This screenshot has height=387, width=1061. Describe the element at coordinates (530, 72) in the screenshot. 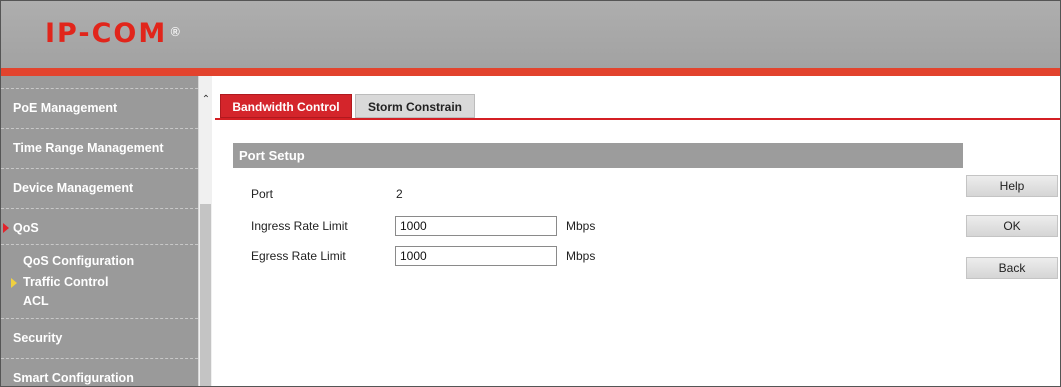

I see `header-accent-bar` at that location.